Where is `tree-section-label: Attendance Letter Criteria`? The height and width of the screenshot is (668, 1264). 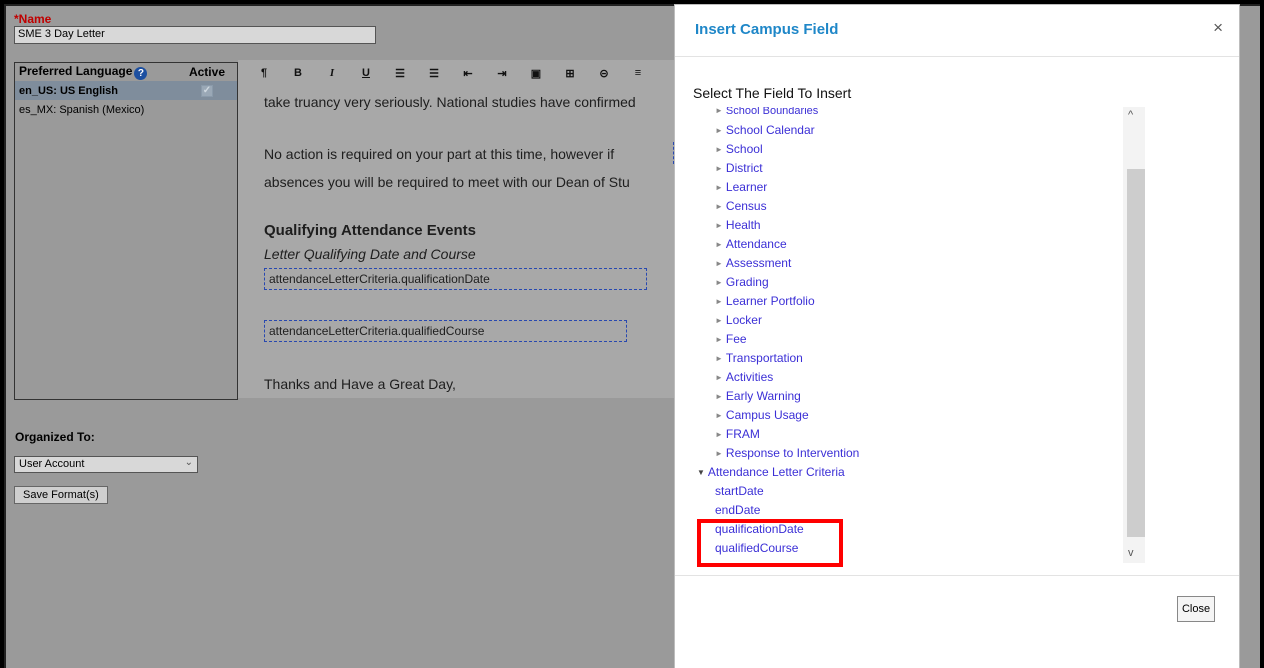 tree-section-label: Attendance Letter Criteria is located at coordinates (776, 472).